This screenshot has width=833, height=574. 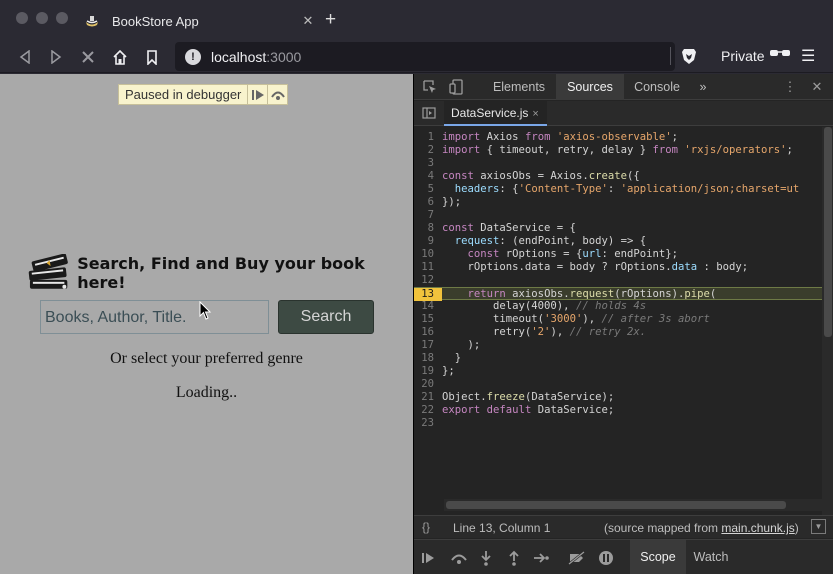 What do you see at coordinates (618, 423) in the screenshot?
I see `code-line: 23` at bounding box center [618, 423].